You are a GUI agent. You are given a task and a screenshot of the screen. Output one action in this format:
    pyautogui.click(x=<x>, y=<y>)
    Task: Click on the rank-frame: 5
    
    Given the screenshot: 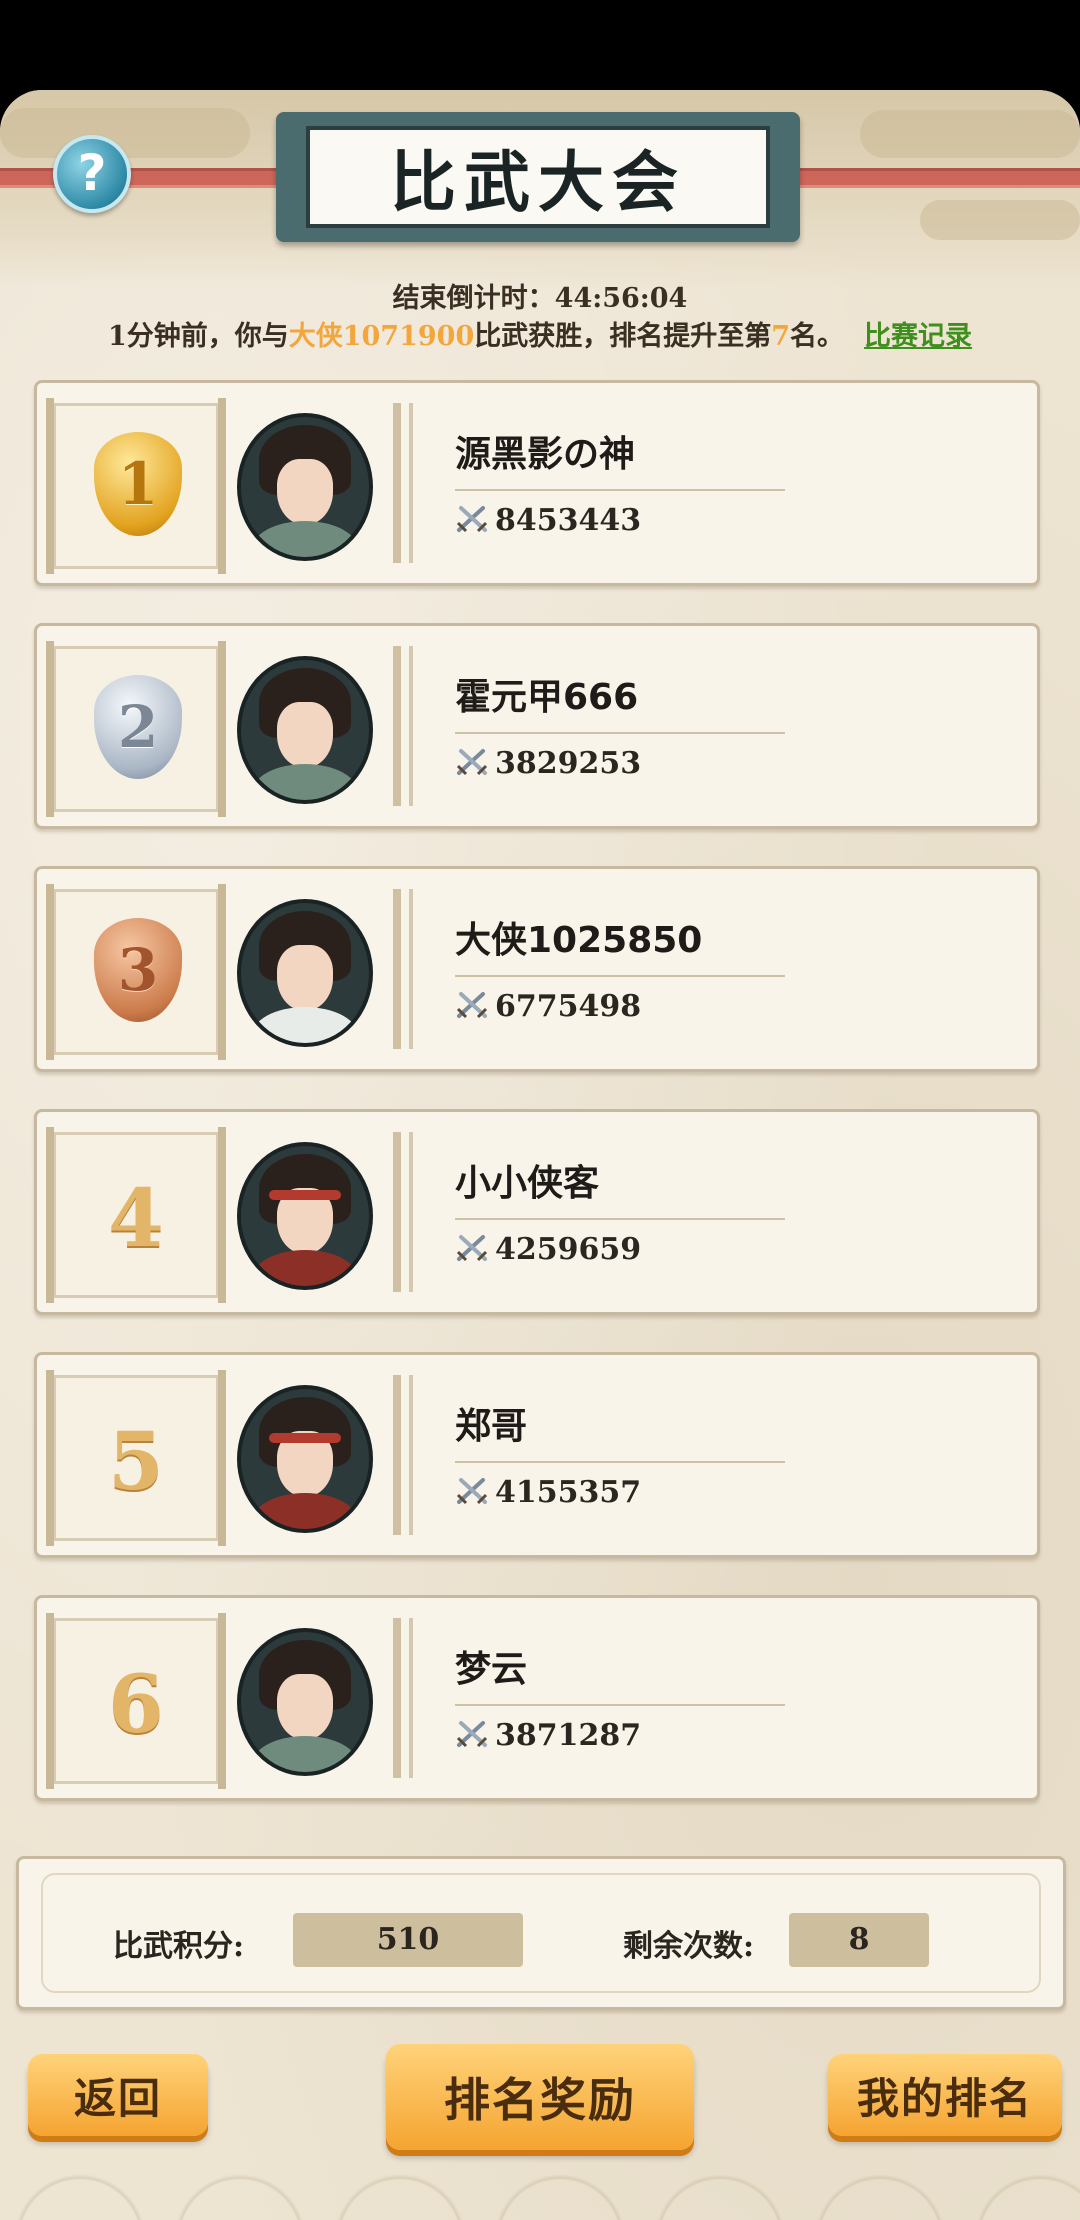 What is the action you would take?
    pyautogui.click(x=136, y=1458)
    